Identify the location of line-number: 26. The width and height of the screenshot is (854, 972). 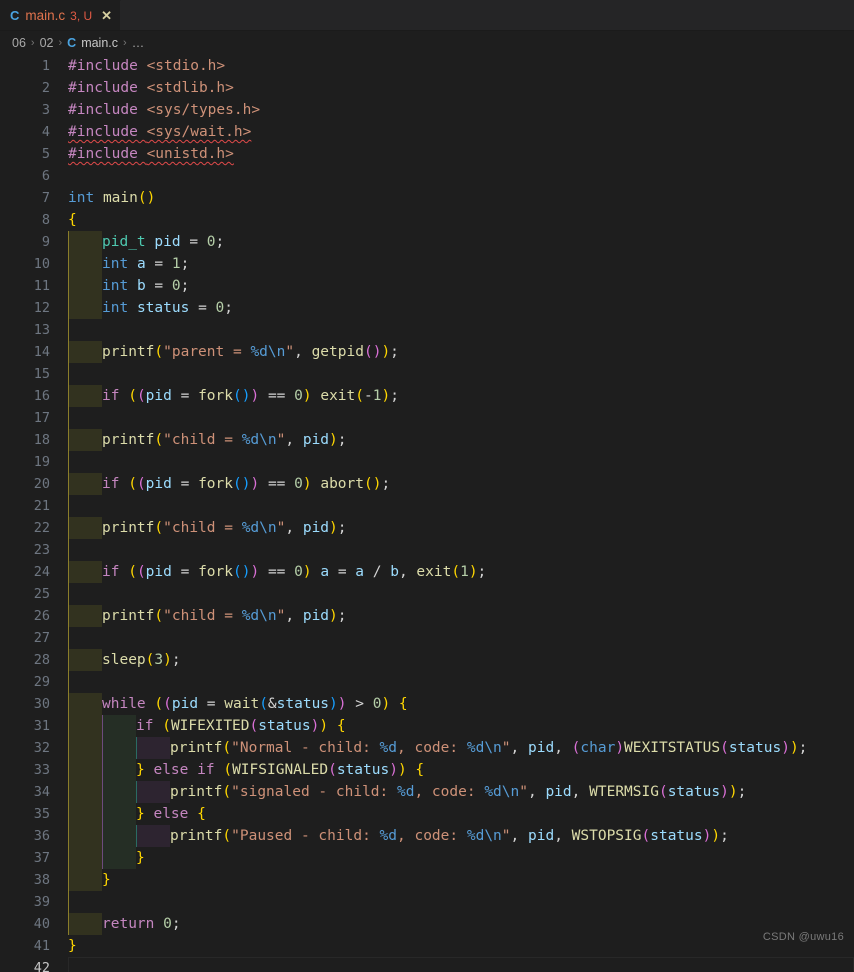
(41, 616).